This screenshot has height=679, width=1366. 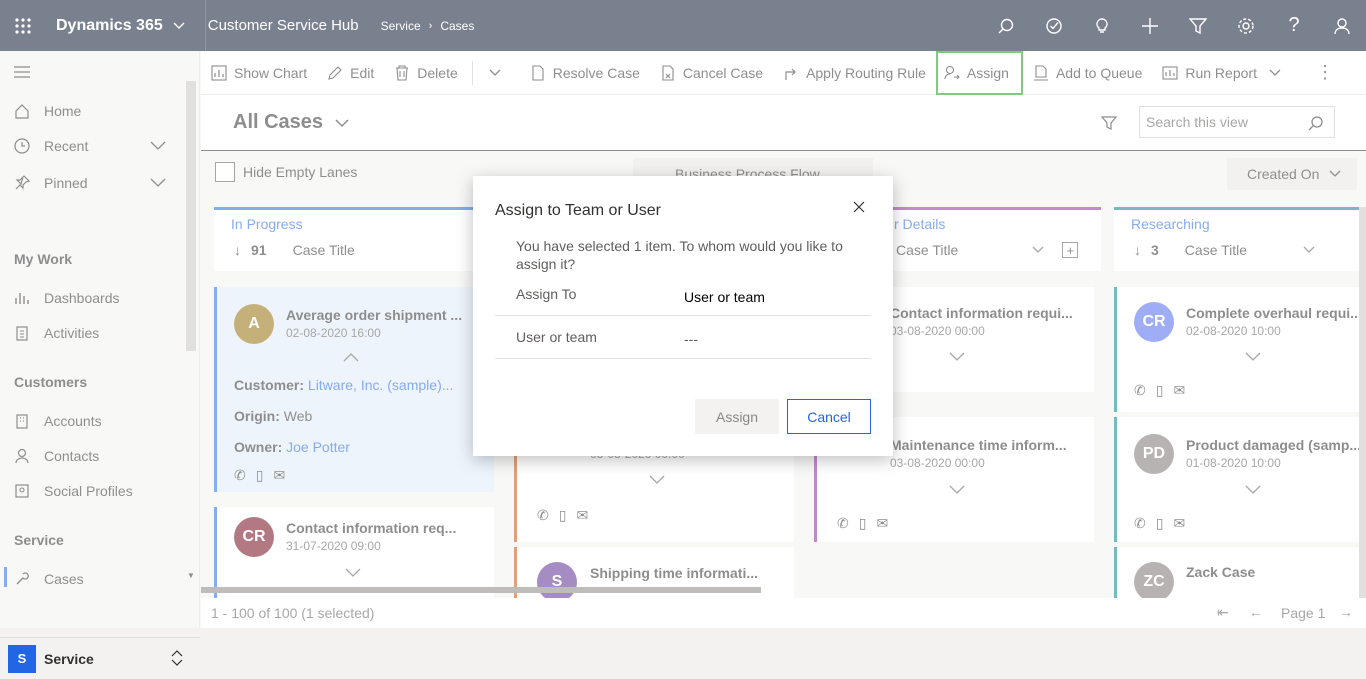 I want to click on assign-to-label: Assign To, so click(x=546, y=294).